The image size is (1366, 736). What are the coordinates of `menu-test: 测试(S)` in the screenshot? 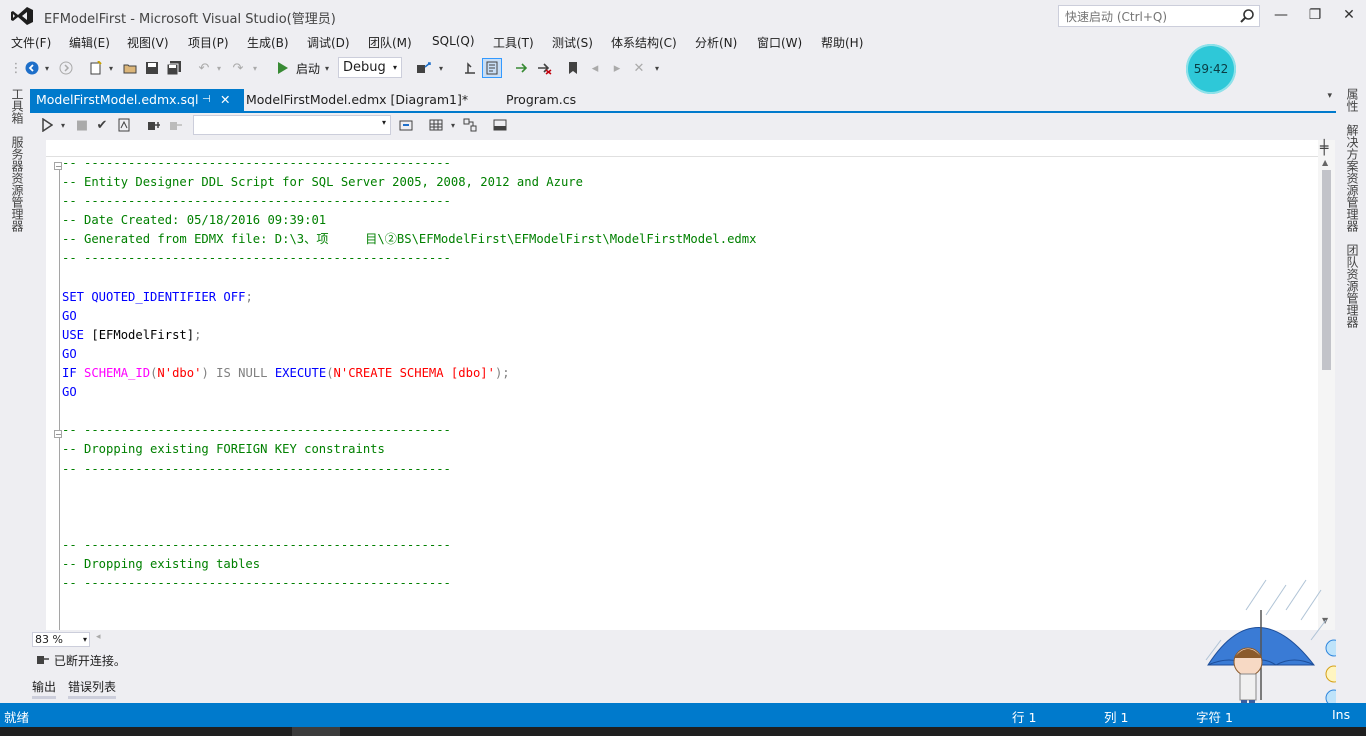 It's located at (572, 42).